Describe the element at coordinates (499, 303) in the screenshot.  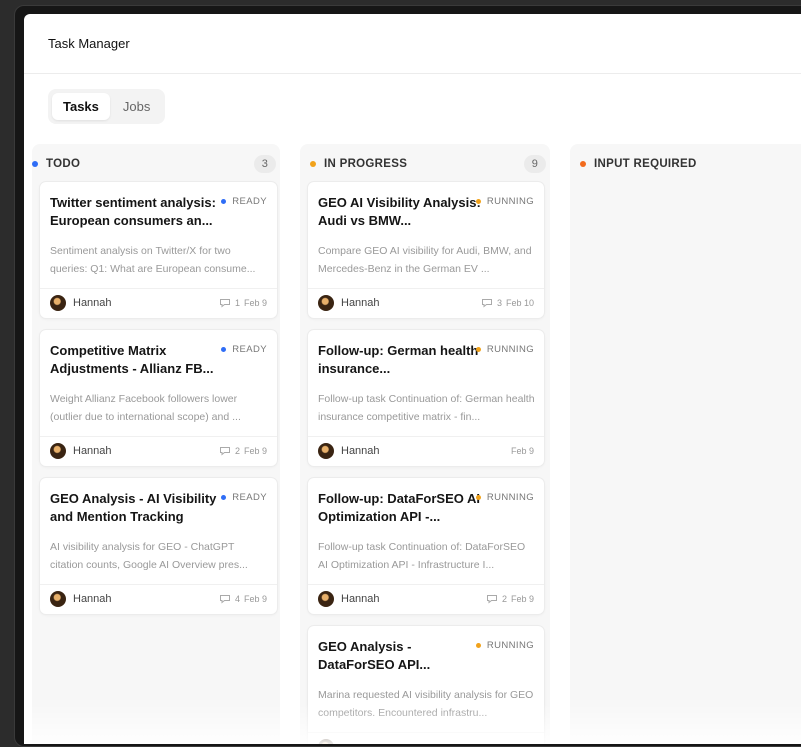
I see `comment-count: 3` at that location.